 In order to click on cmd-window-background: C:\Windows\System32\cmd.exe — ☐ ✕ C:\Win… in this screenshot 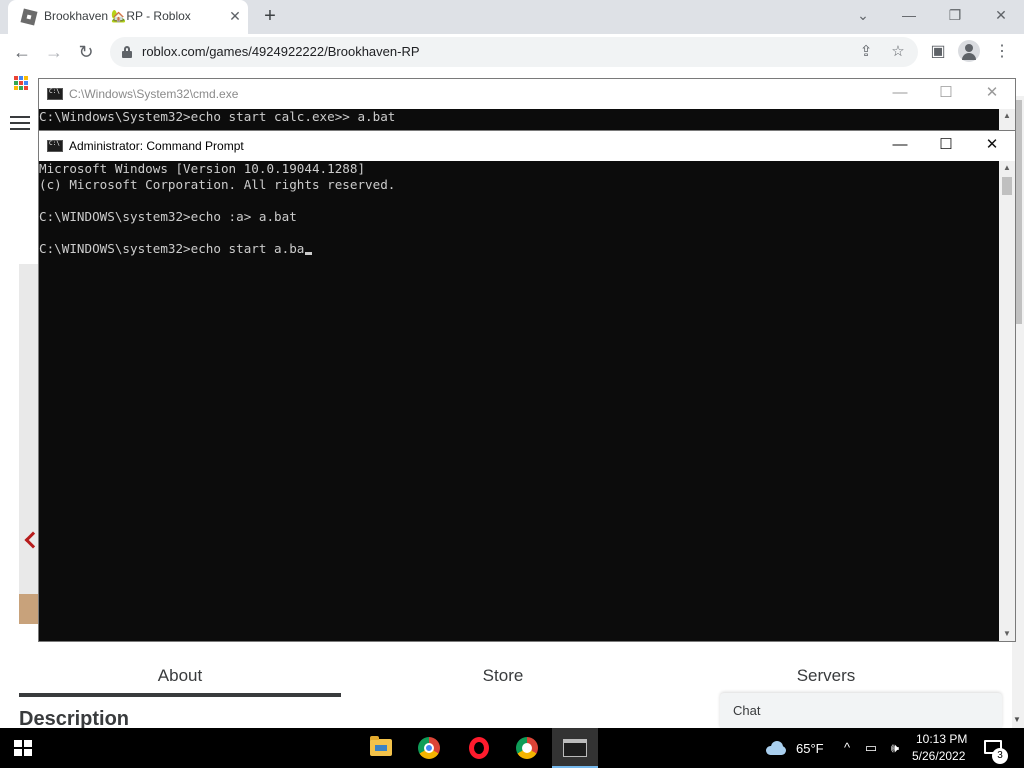, I will do `click(527, 108)`.